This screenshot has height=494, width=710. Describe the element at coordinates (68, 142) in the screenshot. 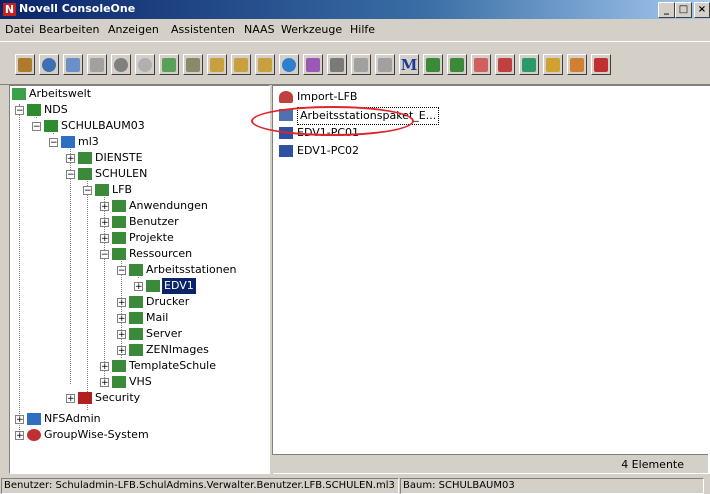

I see `organization-icon` at that location.